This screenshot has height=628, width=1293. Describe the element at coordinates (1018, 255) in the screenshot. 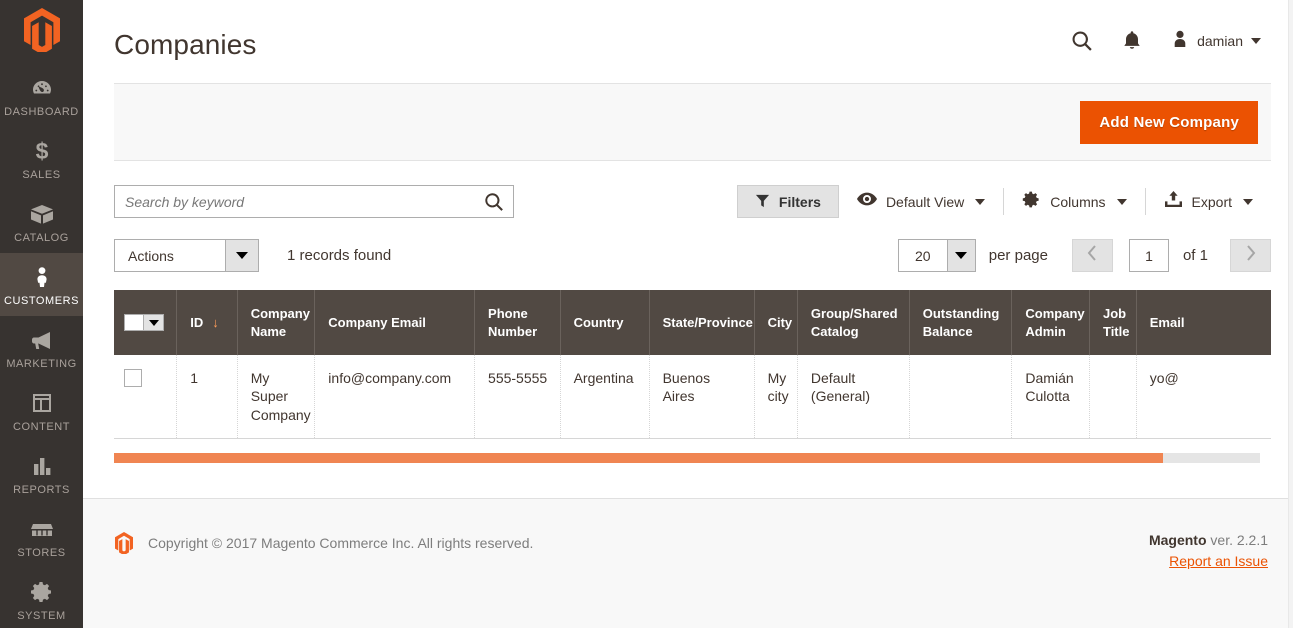

I see `per-page-label: per page` at that location.